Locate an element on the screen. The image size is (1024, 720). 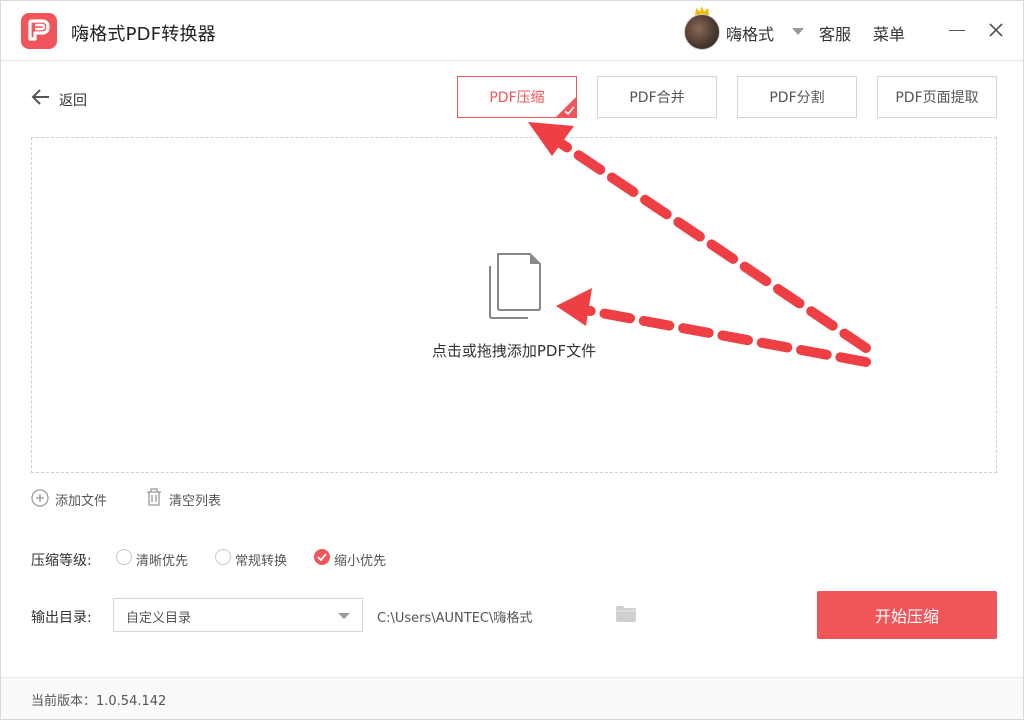
app-title: 嗨格式PDF转换器 is located at coordinates (143, 34).